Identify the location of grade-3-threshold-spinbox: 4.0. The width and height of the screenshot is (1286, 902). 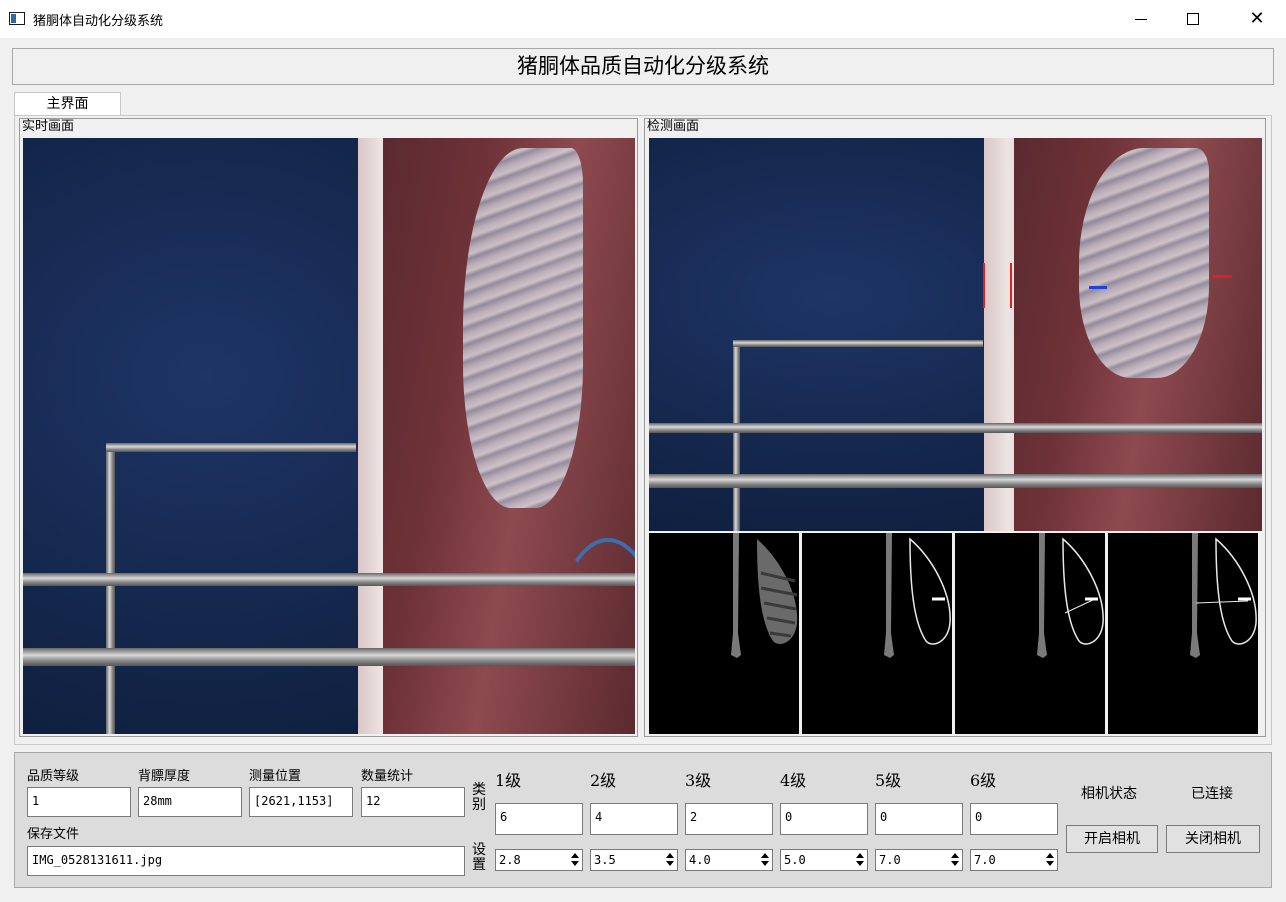
(729, 860).